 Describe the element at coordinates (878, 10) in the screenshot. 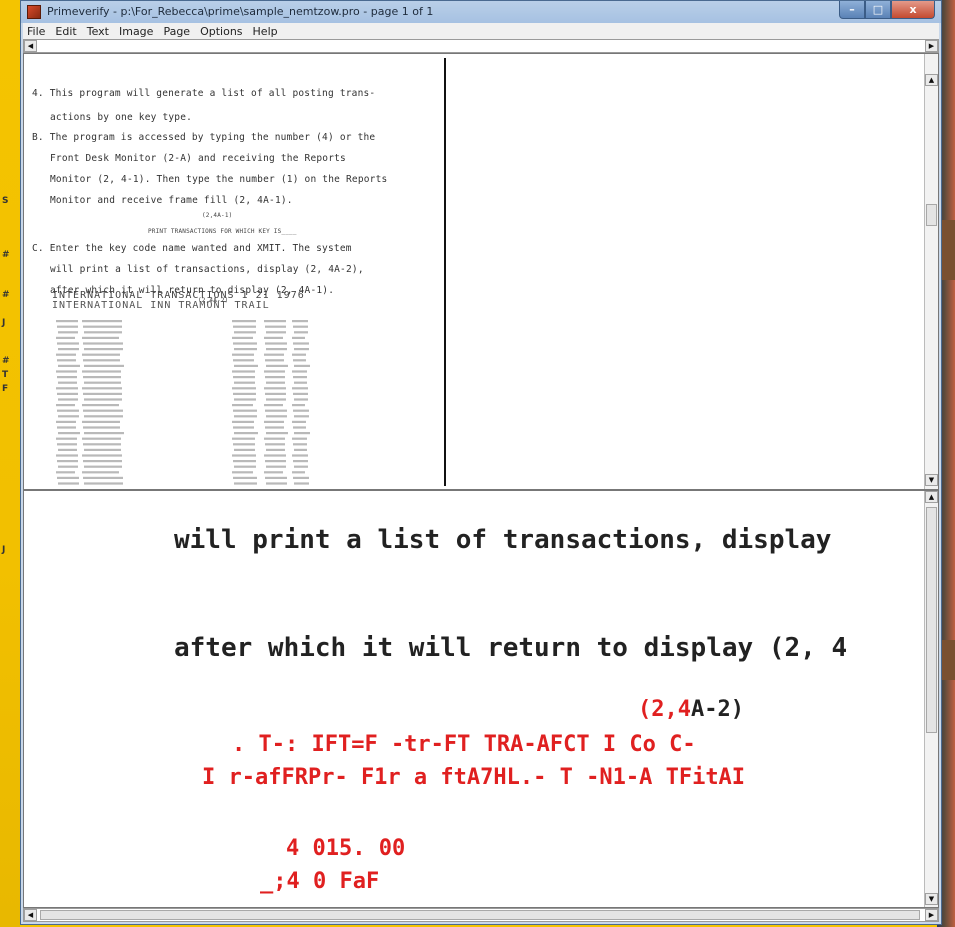

I see `maximize-button: □` at that location.